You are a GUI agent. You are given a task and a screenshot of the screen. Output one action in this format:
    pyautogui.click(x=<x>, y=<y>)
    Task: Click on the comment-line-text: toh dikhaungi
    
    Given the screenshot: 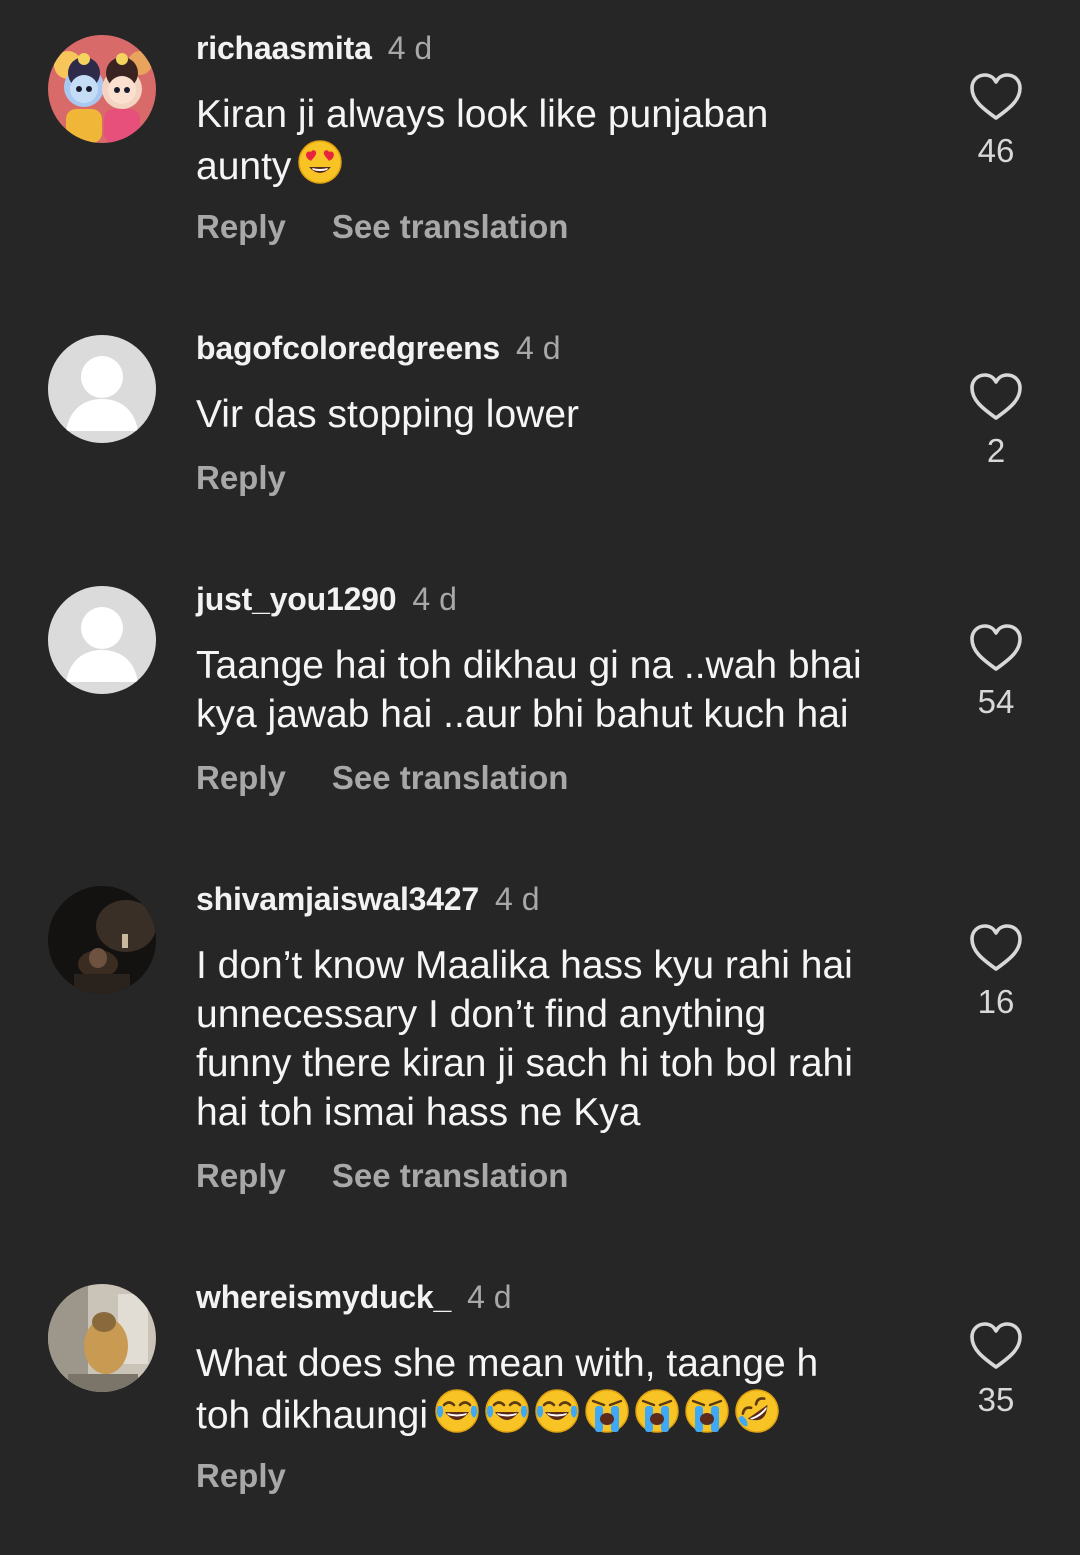 What is the action you would take?
    pyautogui.click(x=312, y=1415)
    